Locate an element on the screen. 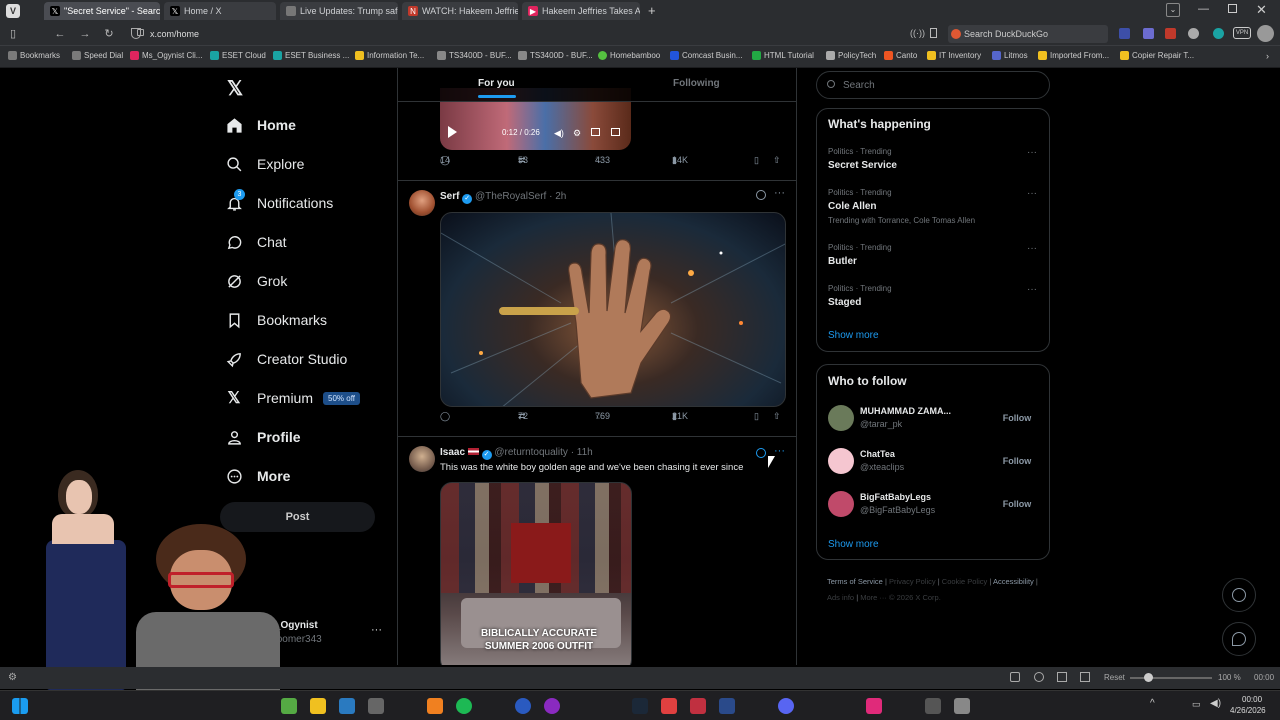 Image resolution: width=1280 pixels, height=720 pixels. browser-tab: 𝕏 "Secret Service" - Search / X is located at coordinates (102, 11).